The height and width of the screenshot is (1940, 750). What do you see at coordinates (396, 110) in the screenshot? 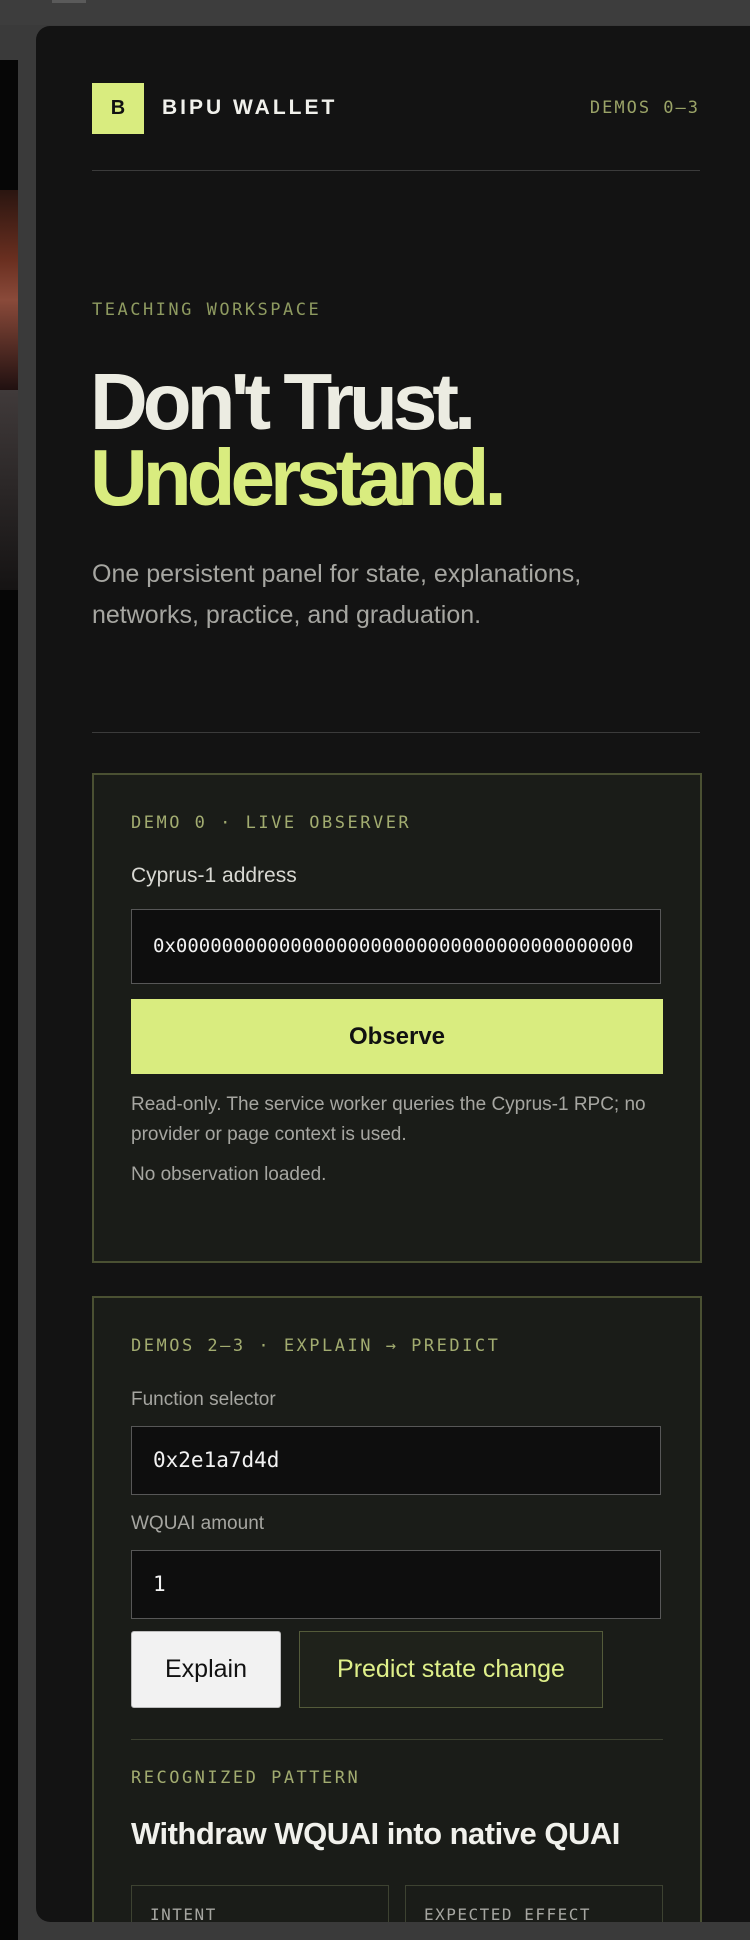
I see `panel-header: B BIPU WALLET DEMOS 0–3` at bounding box center [396, 110].